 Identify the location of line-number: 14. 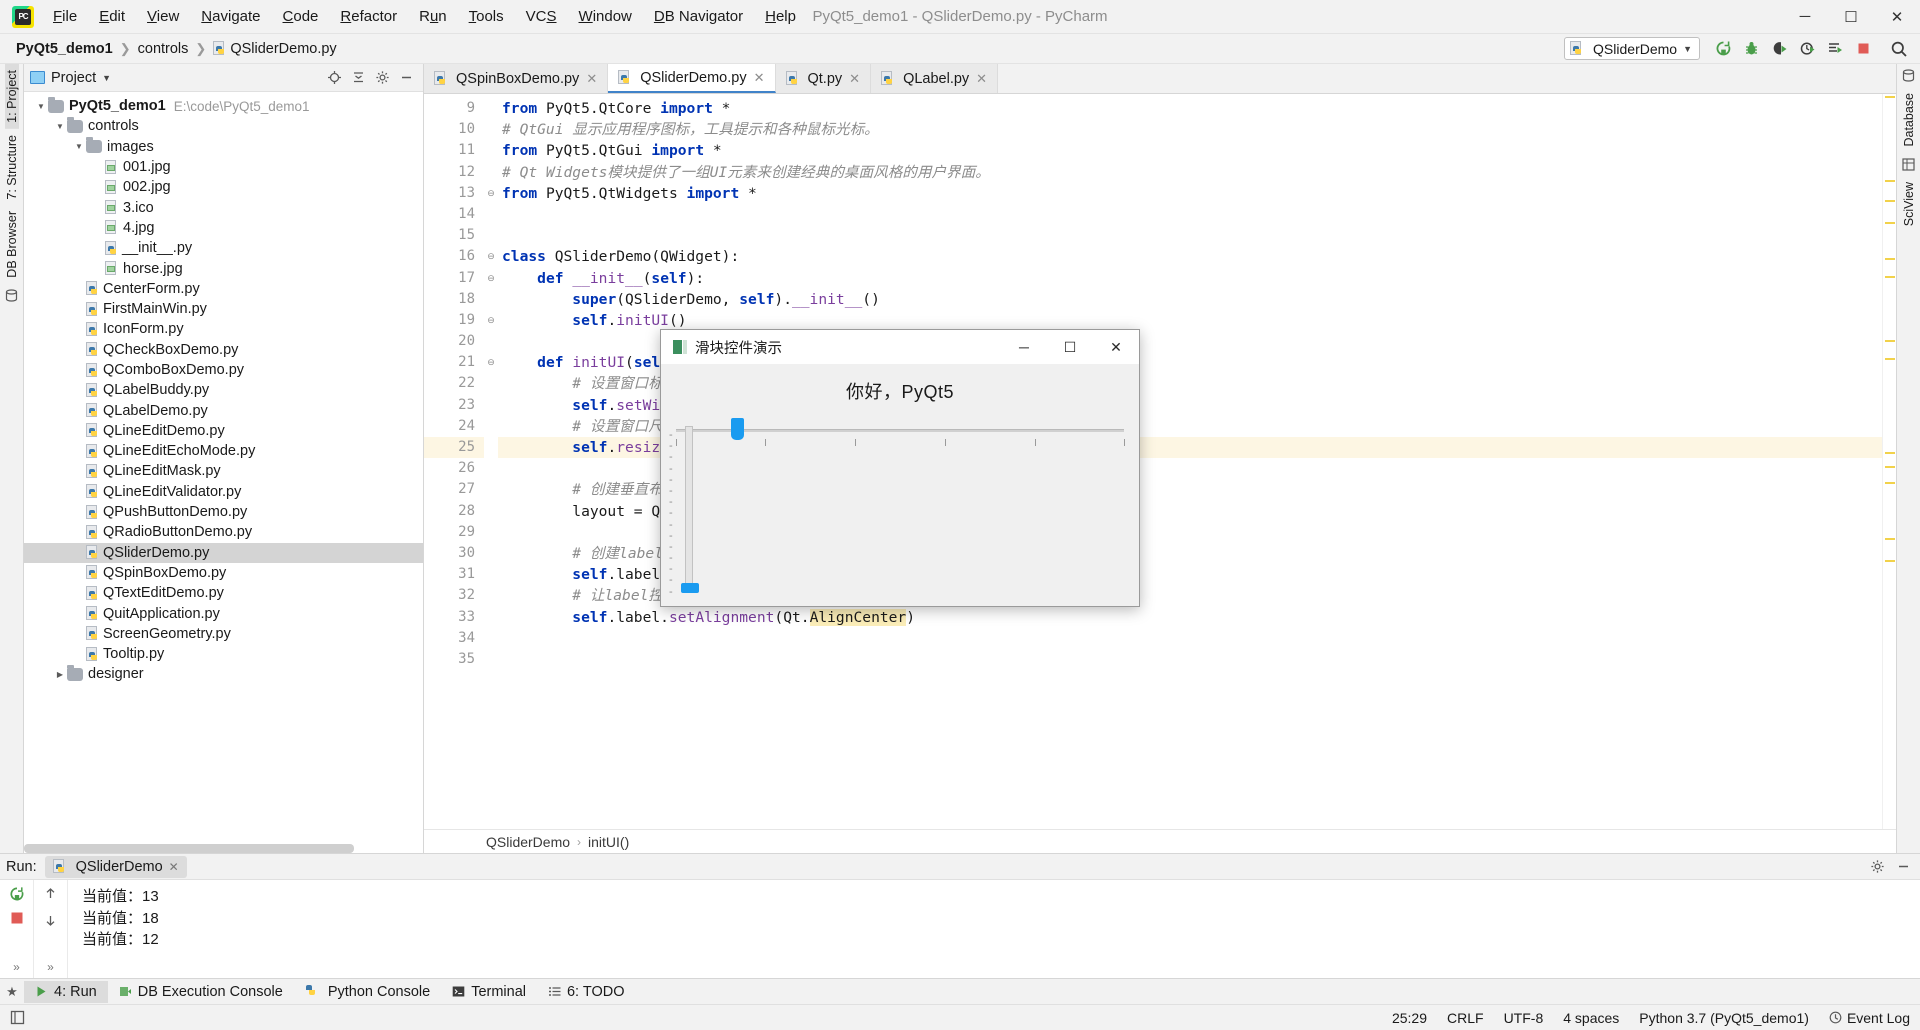
(454, 214).